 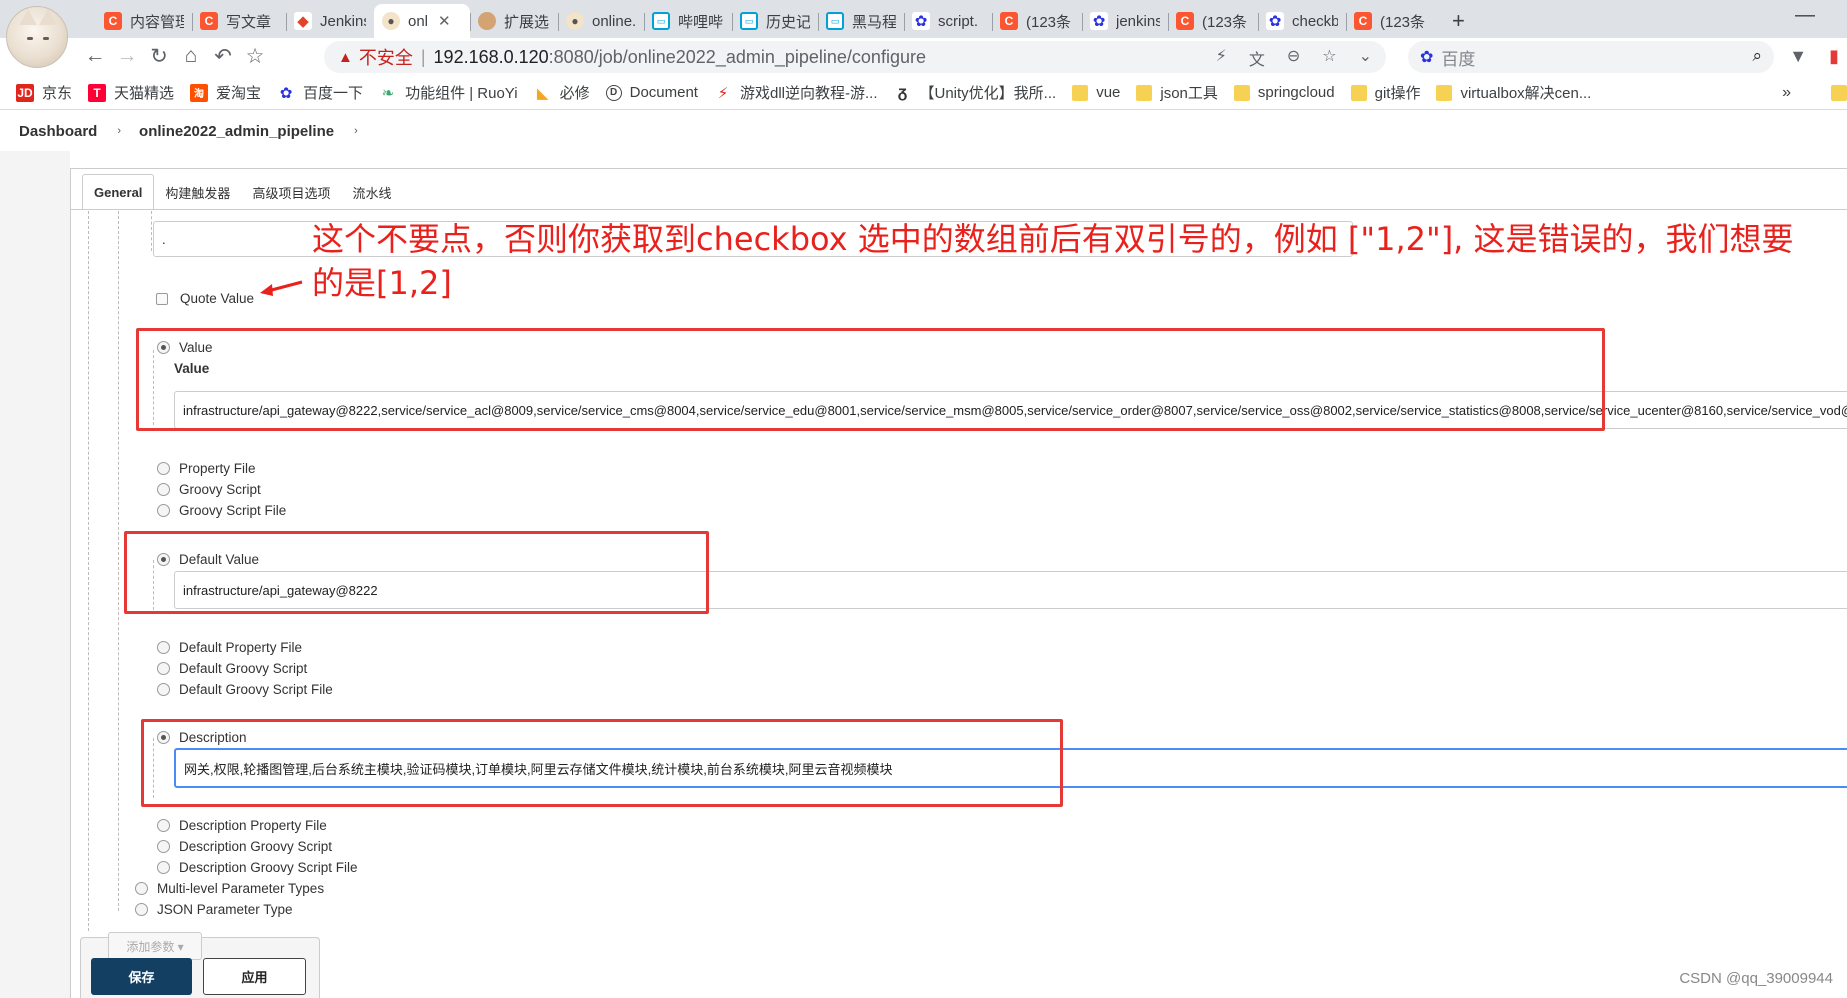 I want to click on bookmark-item: springcloud, so click(x=1284, y=92).